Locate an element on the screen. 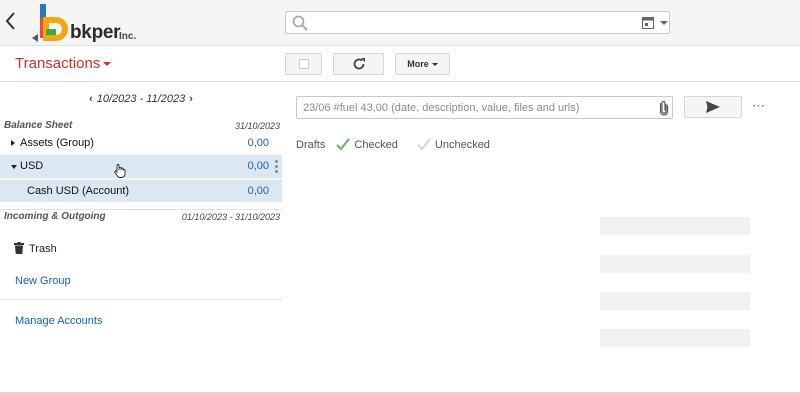 The height and width of the screenshot is (394, 800). attachment-icon is located at coordinates (664, 108).